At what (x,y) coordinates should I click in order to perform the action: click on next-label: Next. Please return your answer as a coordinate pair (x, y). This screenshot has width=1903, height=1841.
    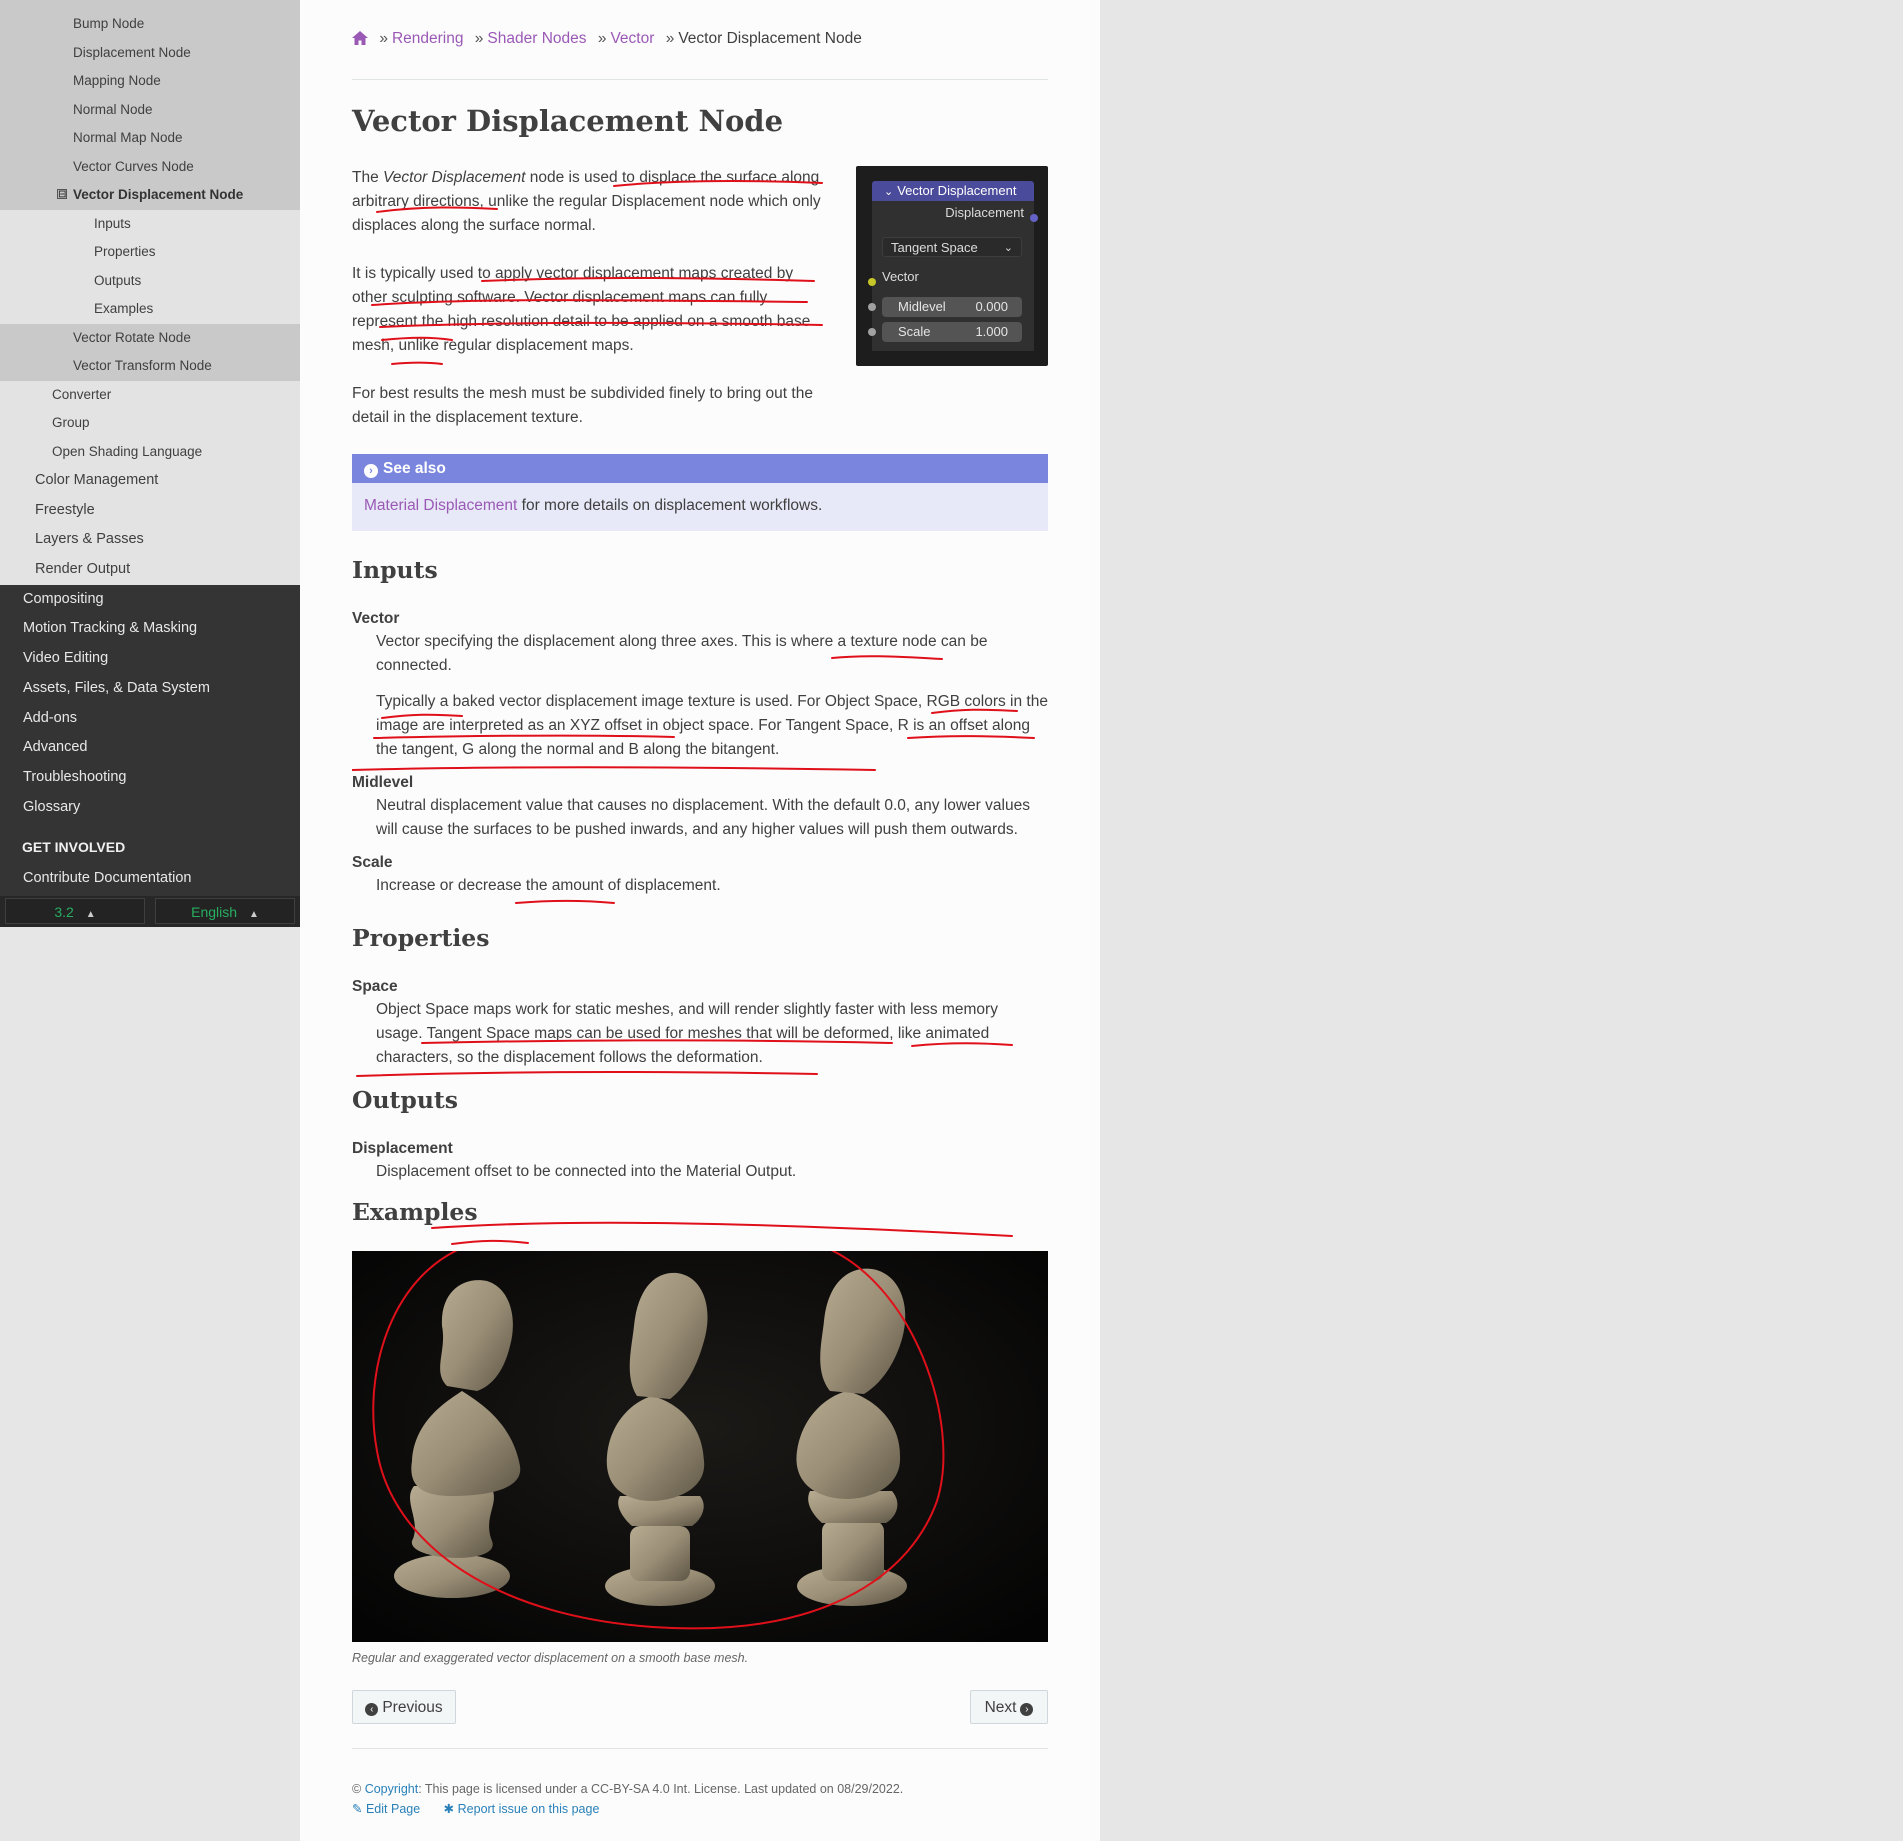
    Looking at the image, I should click on (1000, 1707).